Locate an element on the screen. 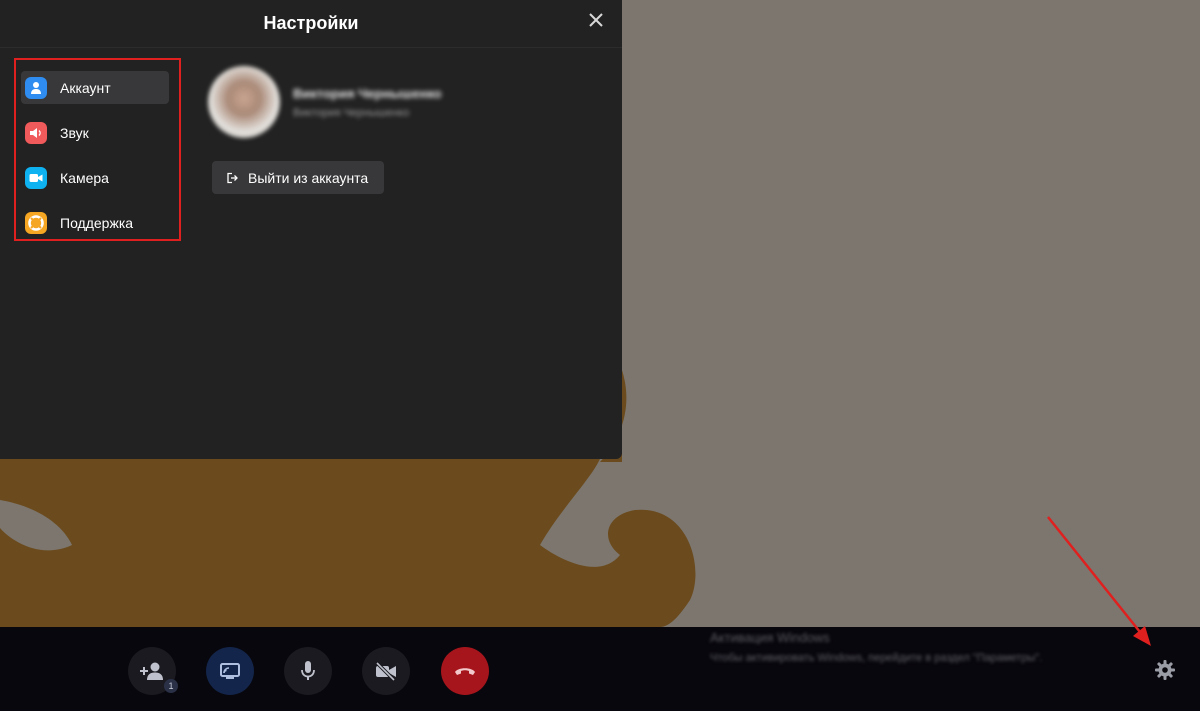 The height and width of the screenshot is (711, 1200). watermark-title: Активация Windows is located at coordinates (770, 637).